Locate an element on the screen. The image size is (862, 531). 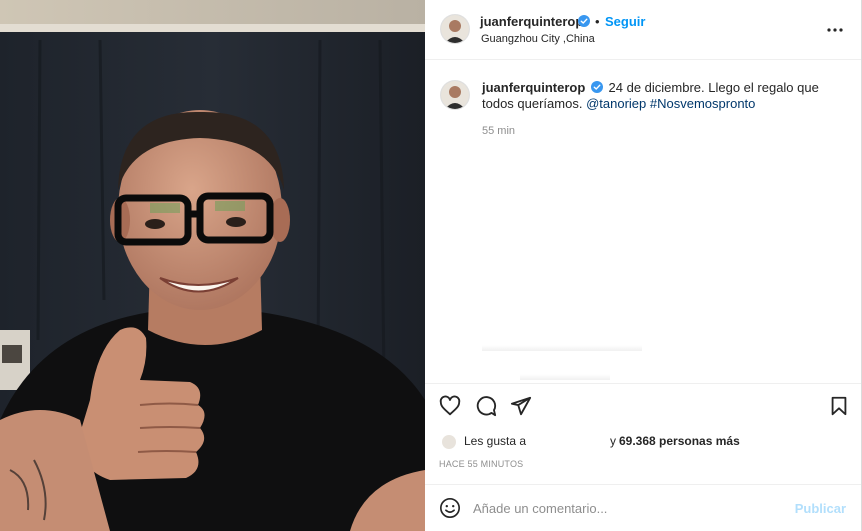
post-location: Guangzhou City ,China is located at coordinates (538, 39).